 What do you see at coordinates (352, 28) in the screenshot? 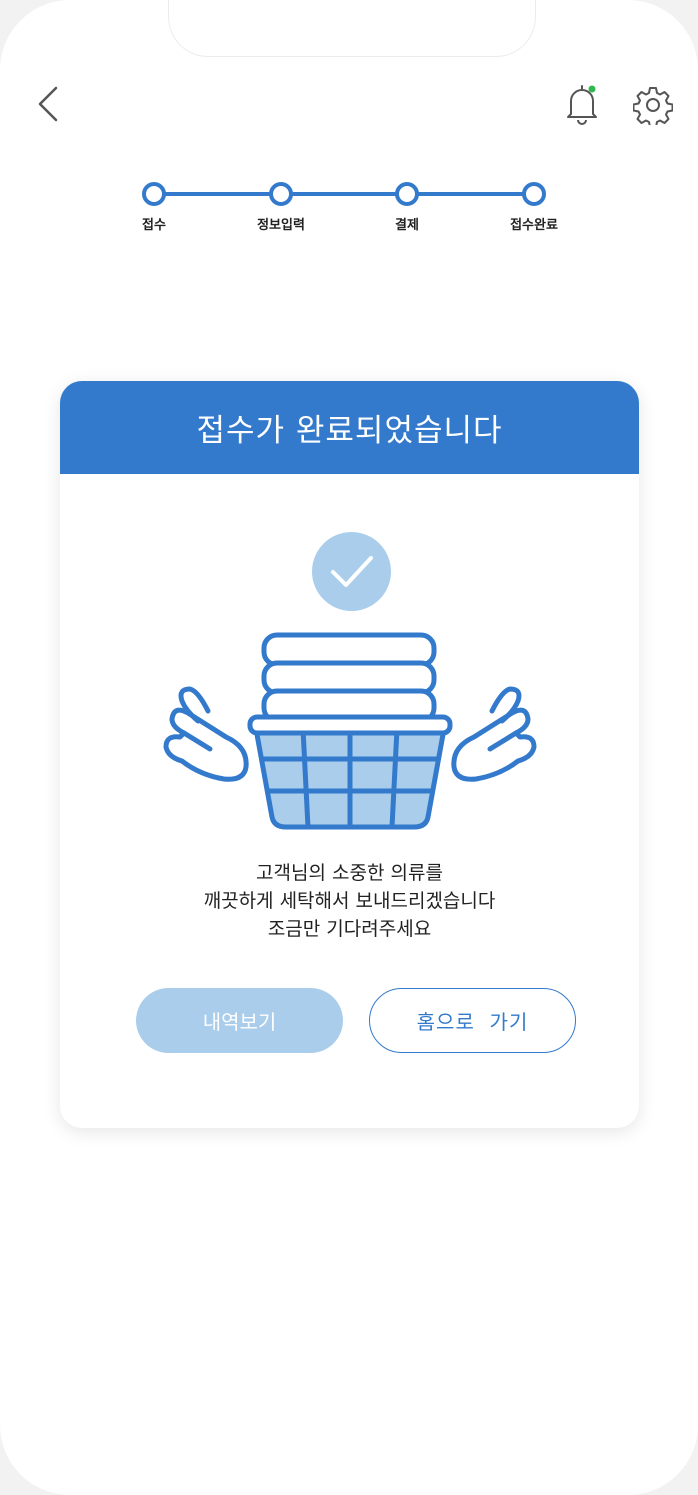
I see `device-notch` at bounding box center [352, 28].